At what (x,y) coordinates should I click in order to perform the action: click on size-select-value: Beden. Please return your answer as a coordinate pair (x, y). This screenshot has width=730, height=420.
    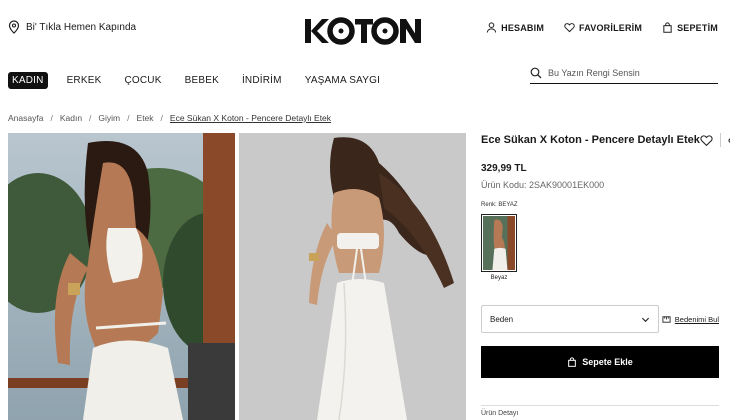
    Looking at the image, I should click on (502, 319).